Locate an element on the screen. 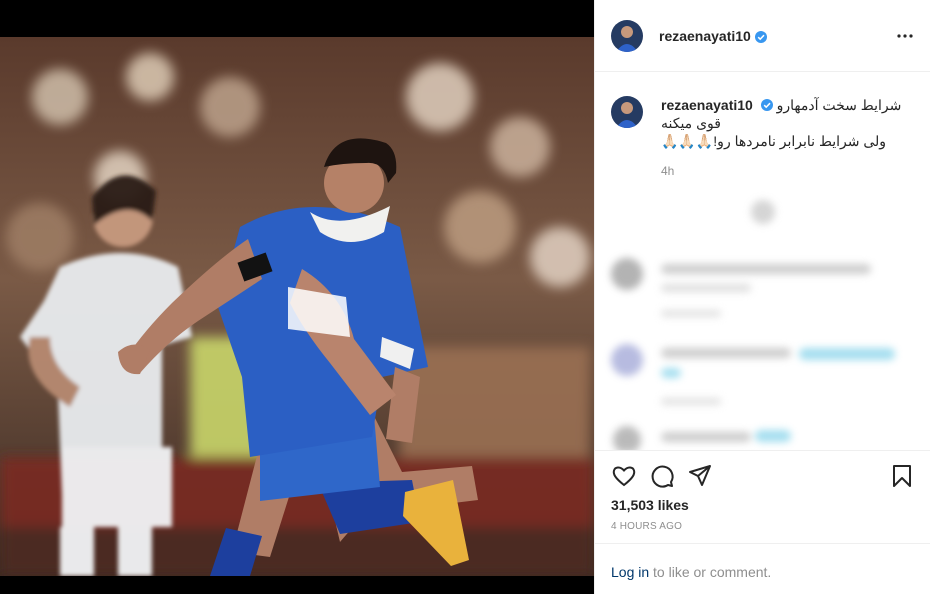 Image resolution: width=930 pixels, height=594 pixels. login-prompt-text: to like or comment. is located at coordinates (710, 572).